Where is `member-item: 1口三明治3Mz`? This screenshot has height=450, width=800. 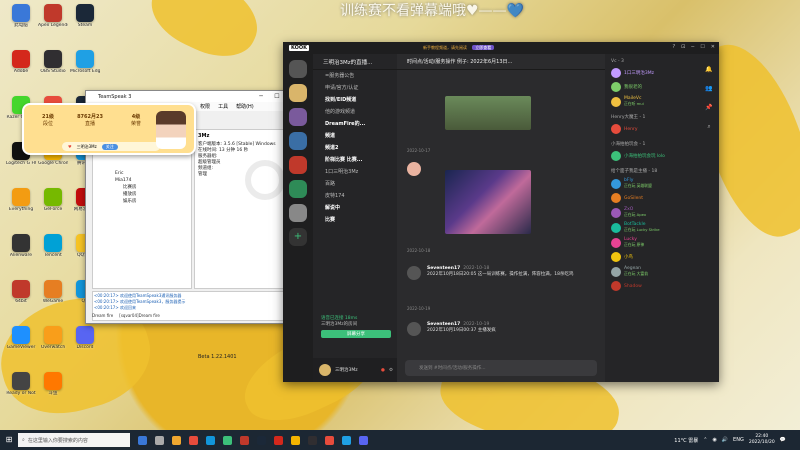
member-item: 1口三明治3Mz is located at coordinates (652, 73).